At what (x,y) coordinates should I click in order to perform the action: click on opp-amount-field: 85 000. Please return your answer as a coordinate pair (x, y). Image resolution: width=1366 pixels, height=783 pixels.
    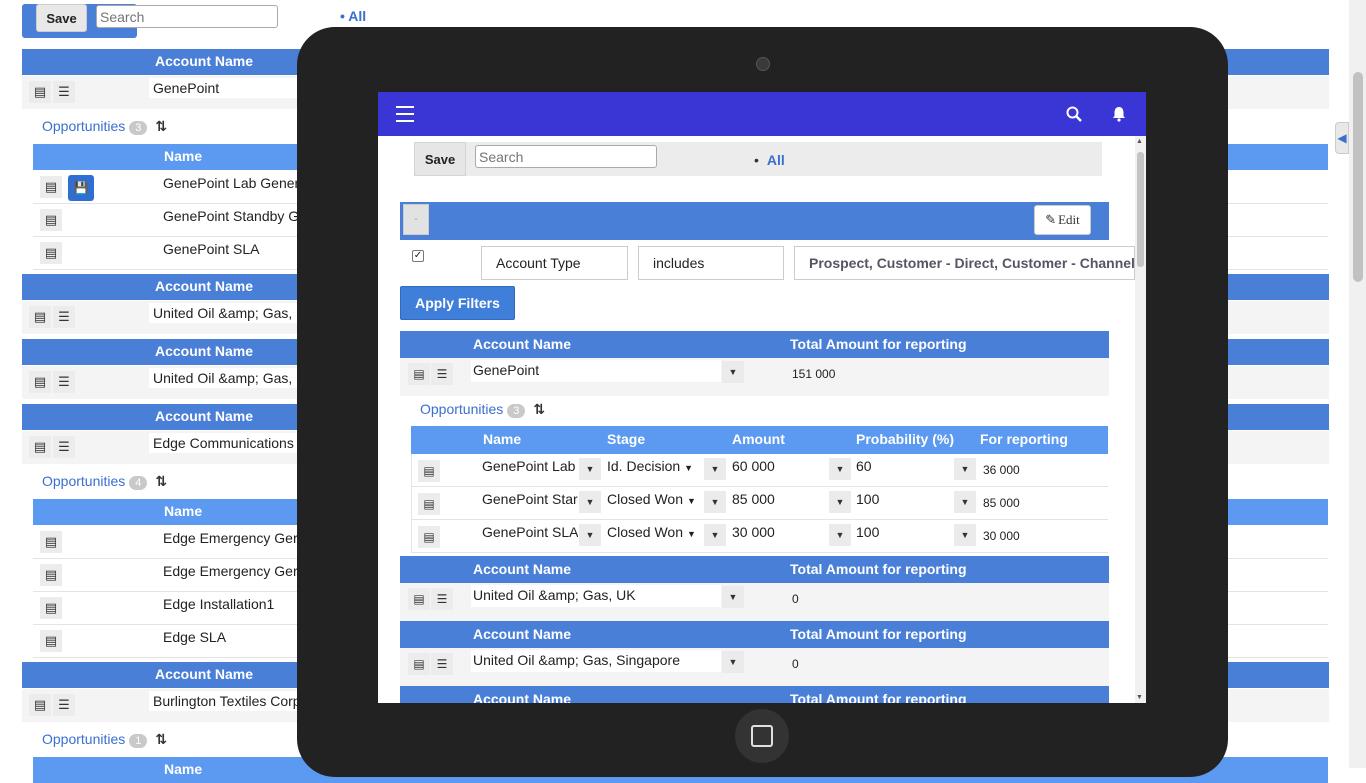
    Looking at the image, I should click on (779, 501).